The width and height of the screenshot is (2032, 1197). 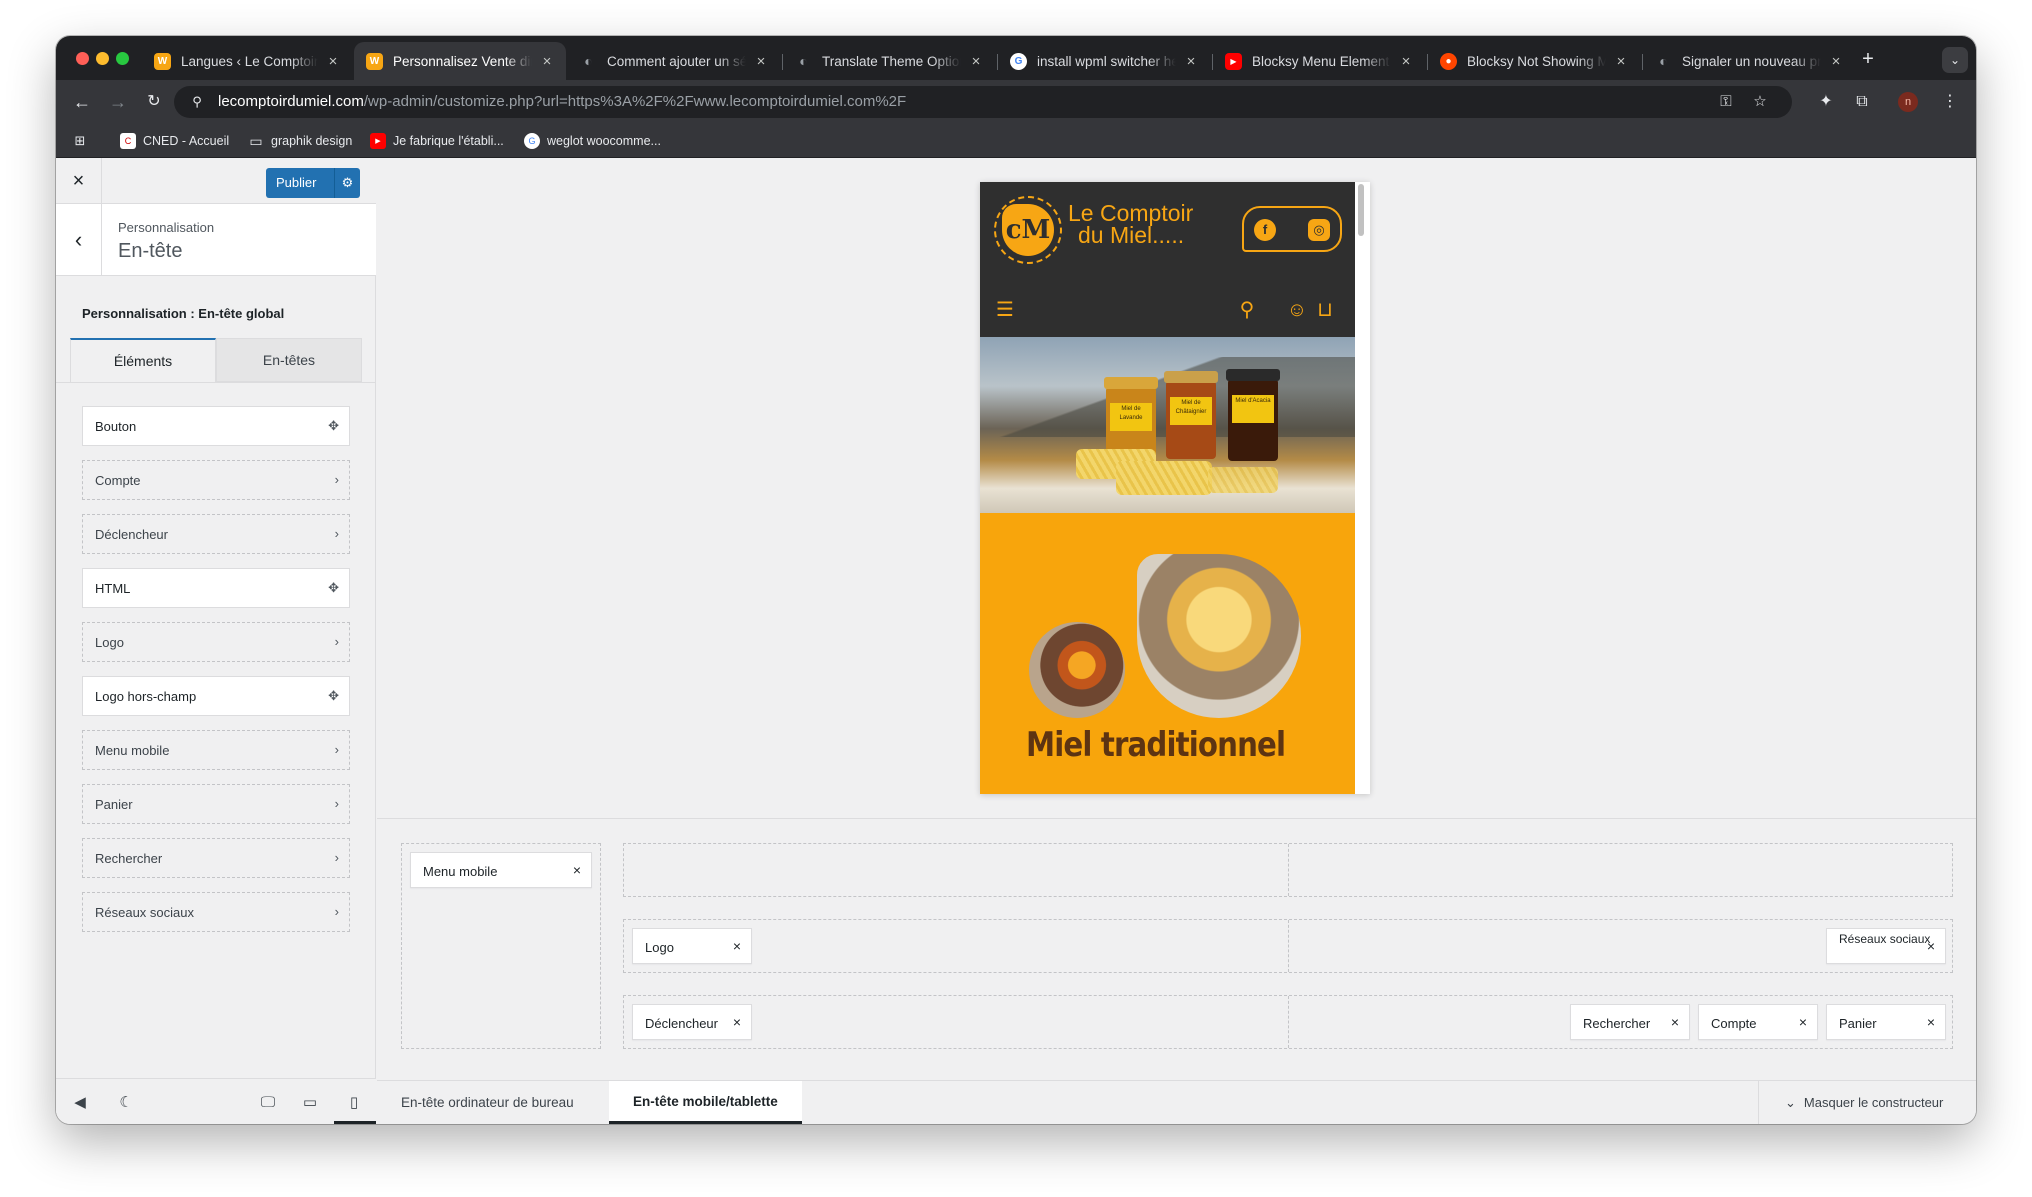 What do you see at coordinates (1361, 210) in the screenshot?
I see `preview-scrollbar` at bounding box center [1361, 210].